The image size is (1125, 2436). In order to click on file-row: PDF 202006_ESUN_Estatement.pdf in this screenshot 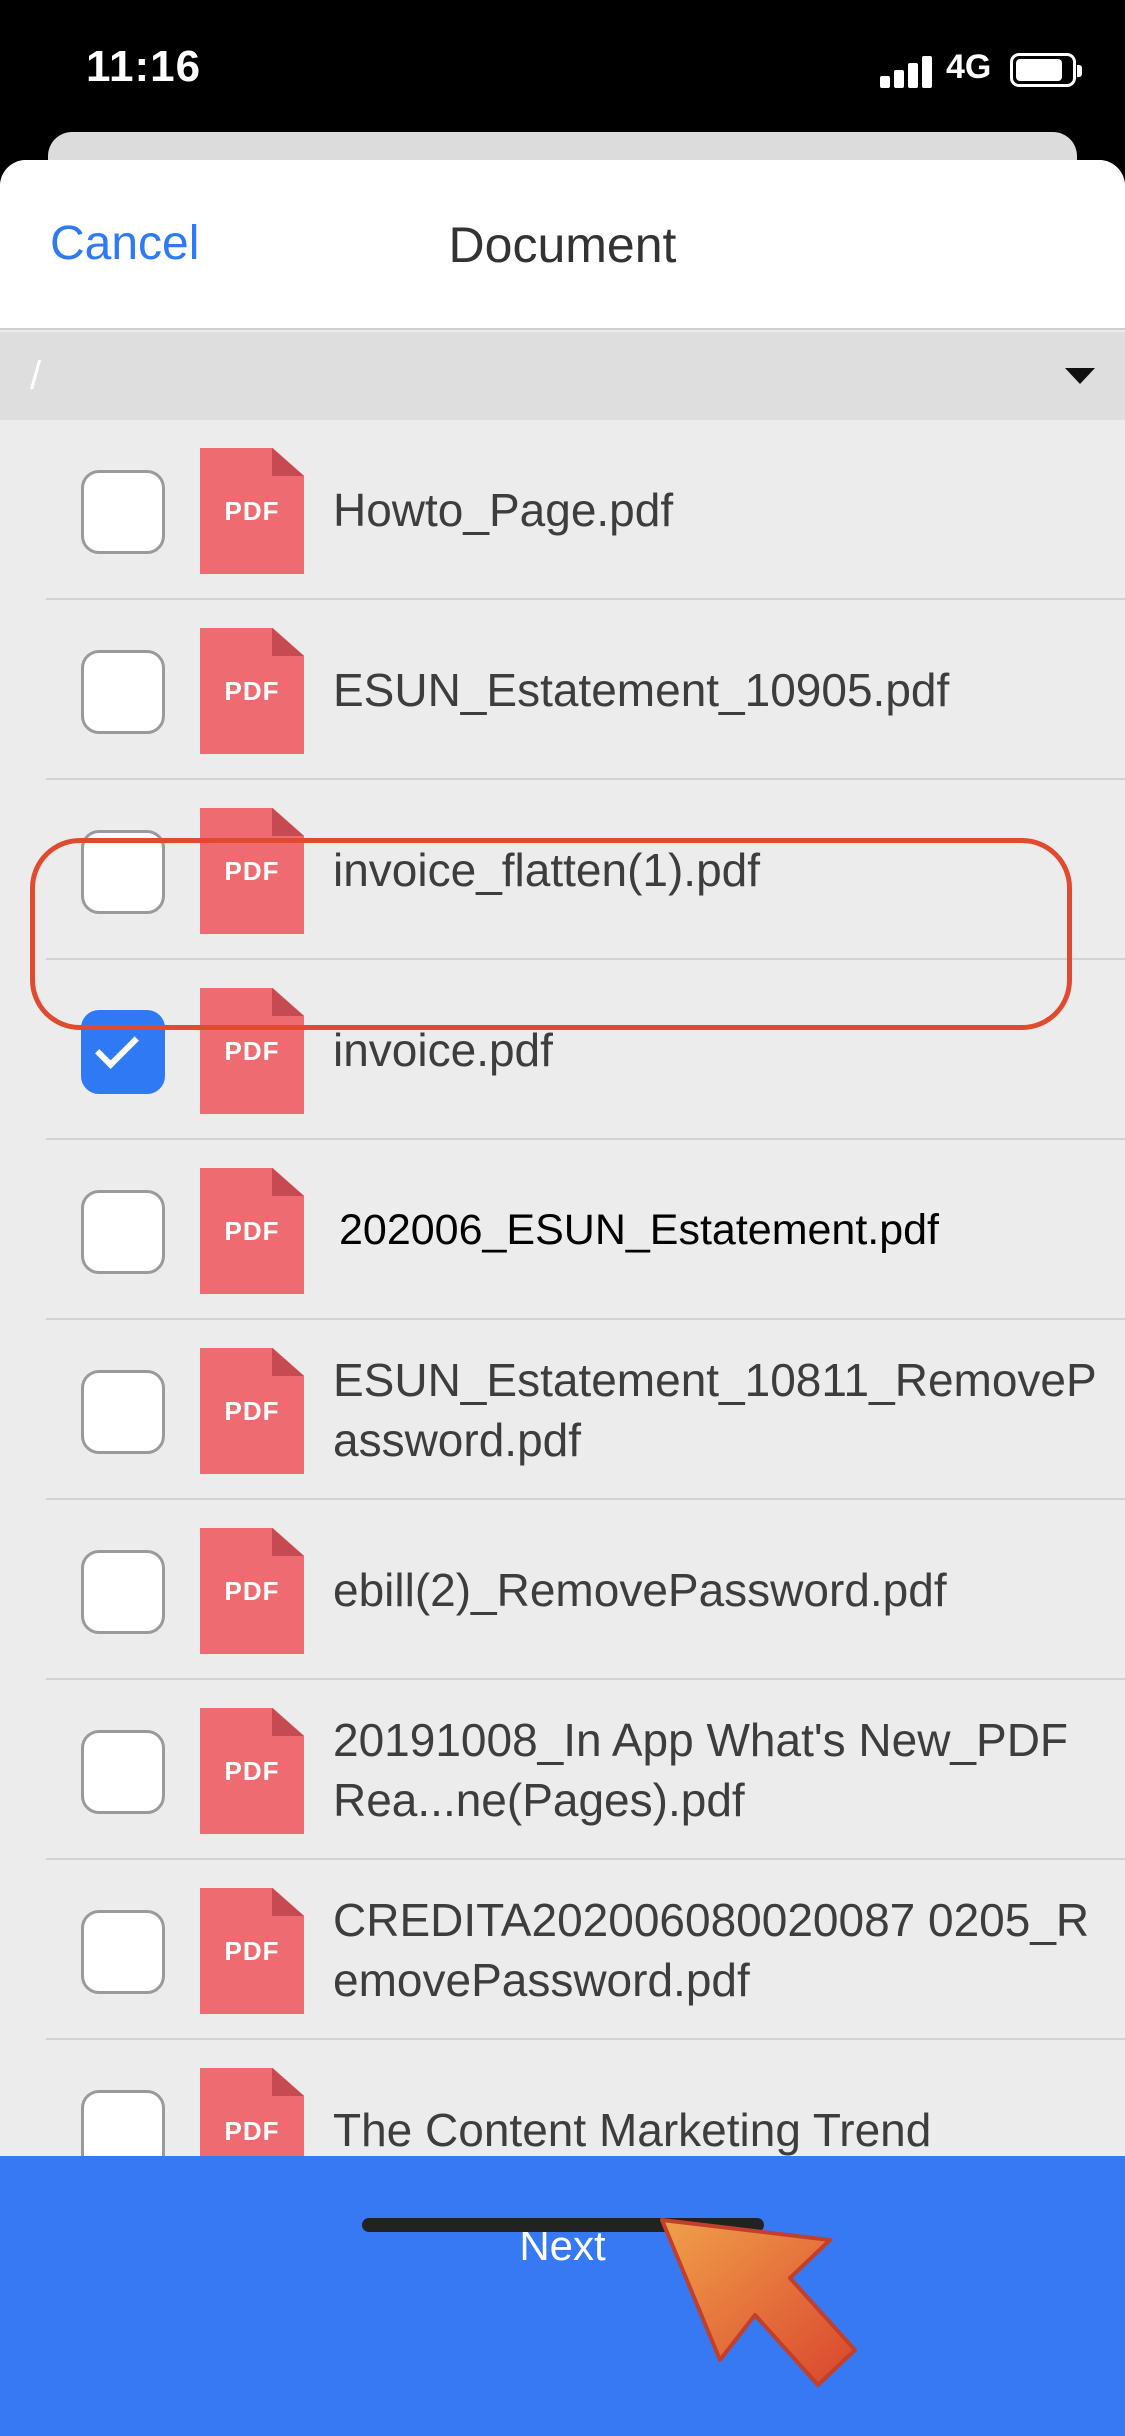, I will do `click(562, 1230)`.